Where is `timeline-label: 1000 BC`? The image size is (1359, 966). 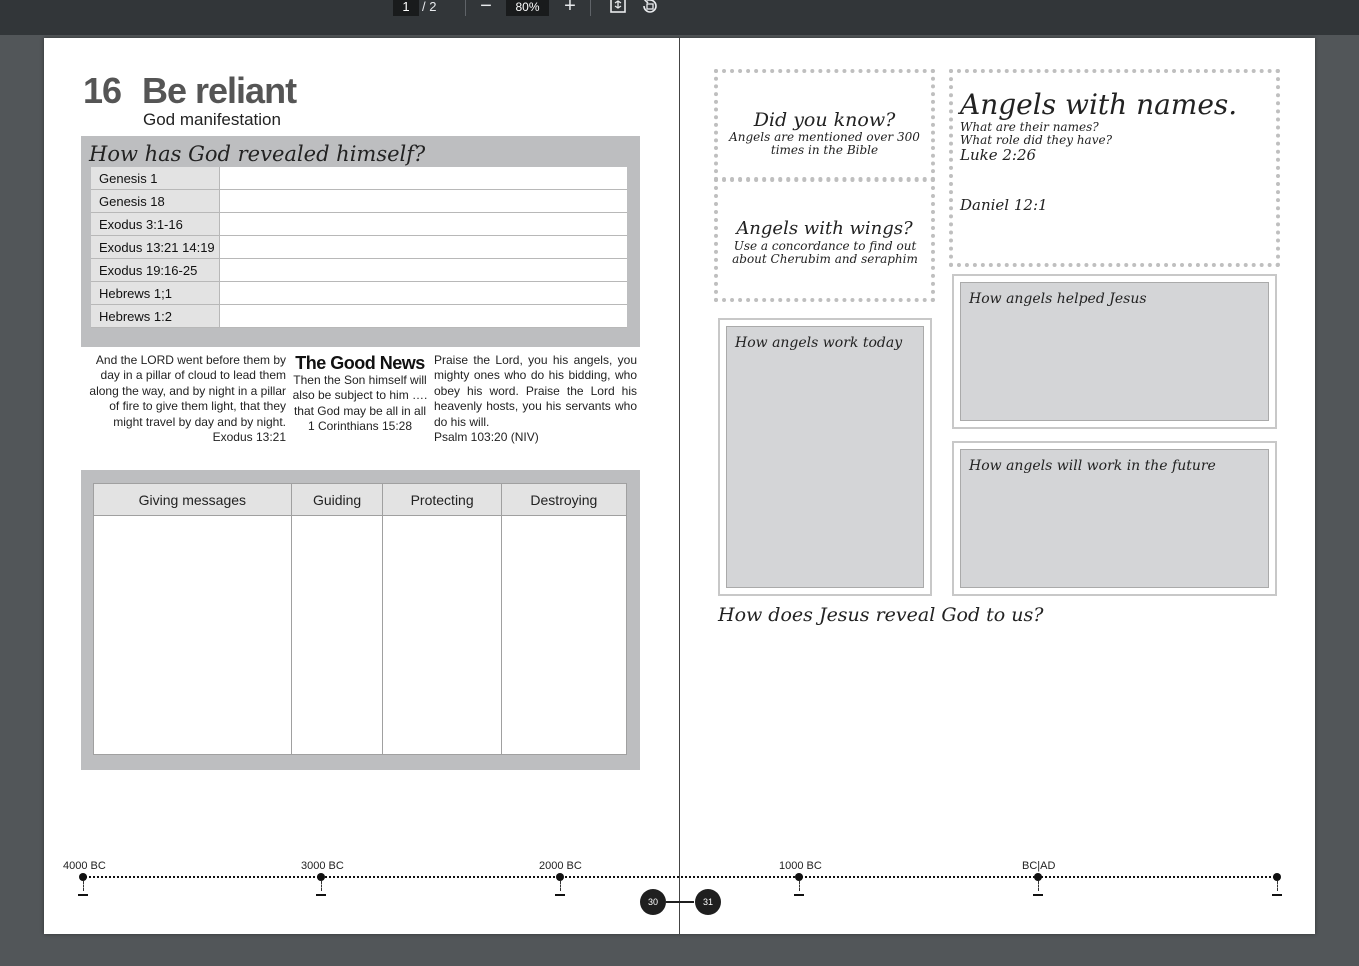 timeline-label: 1000 BC is located at coordinates (800, 866).